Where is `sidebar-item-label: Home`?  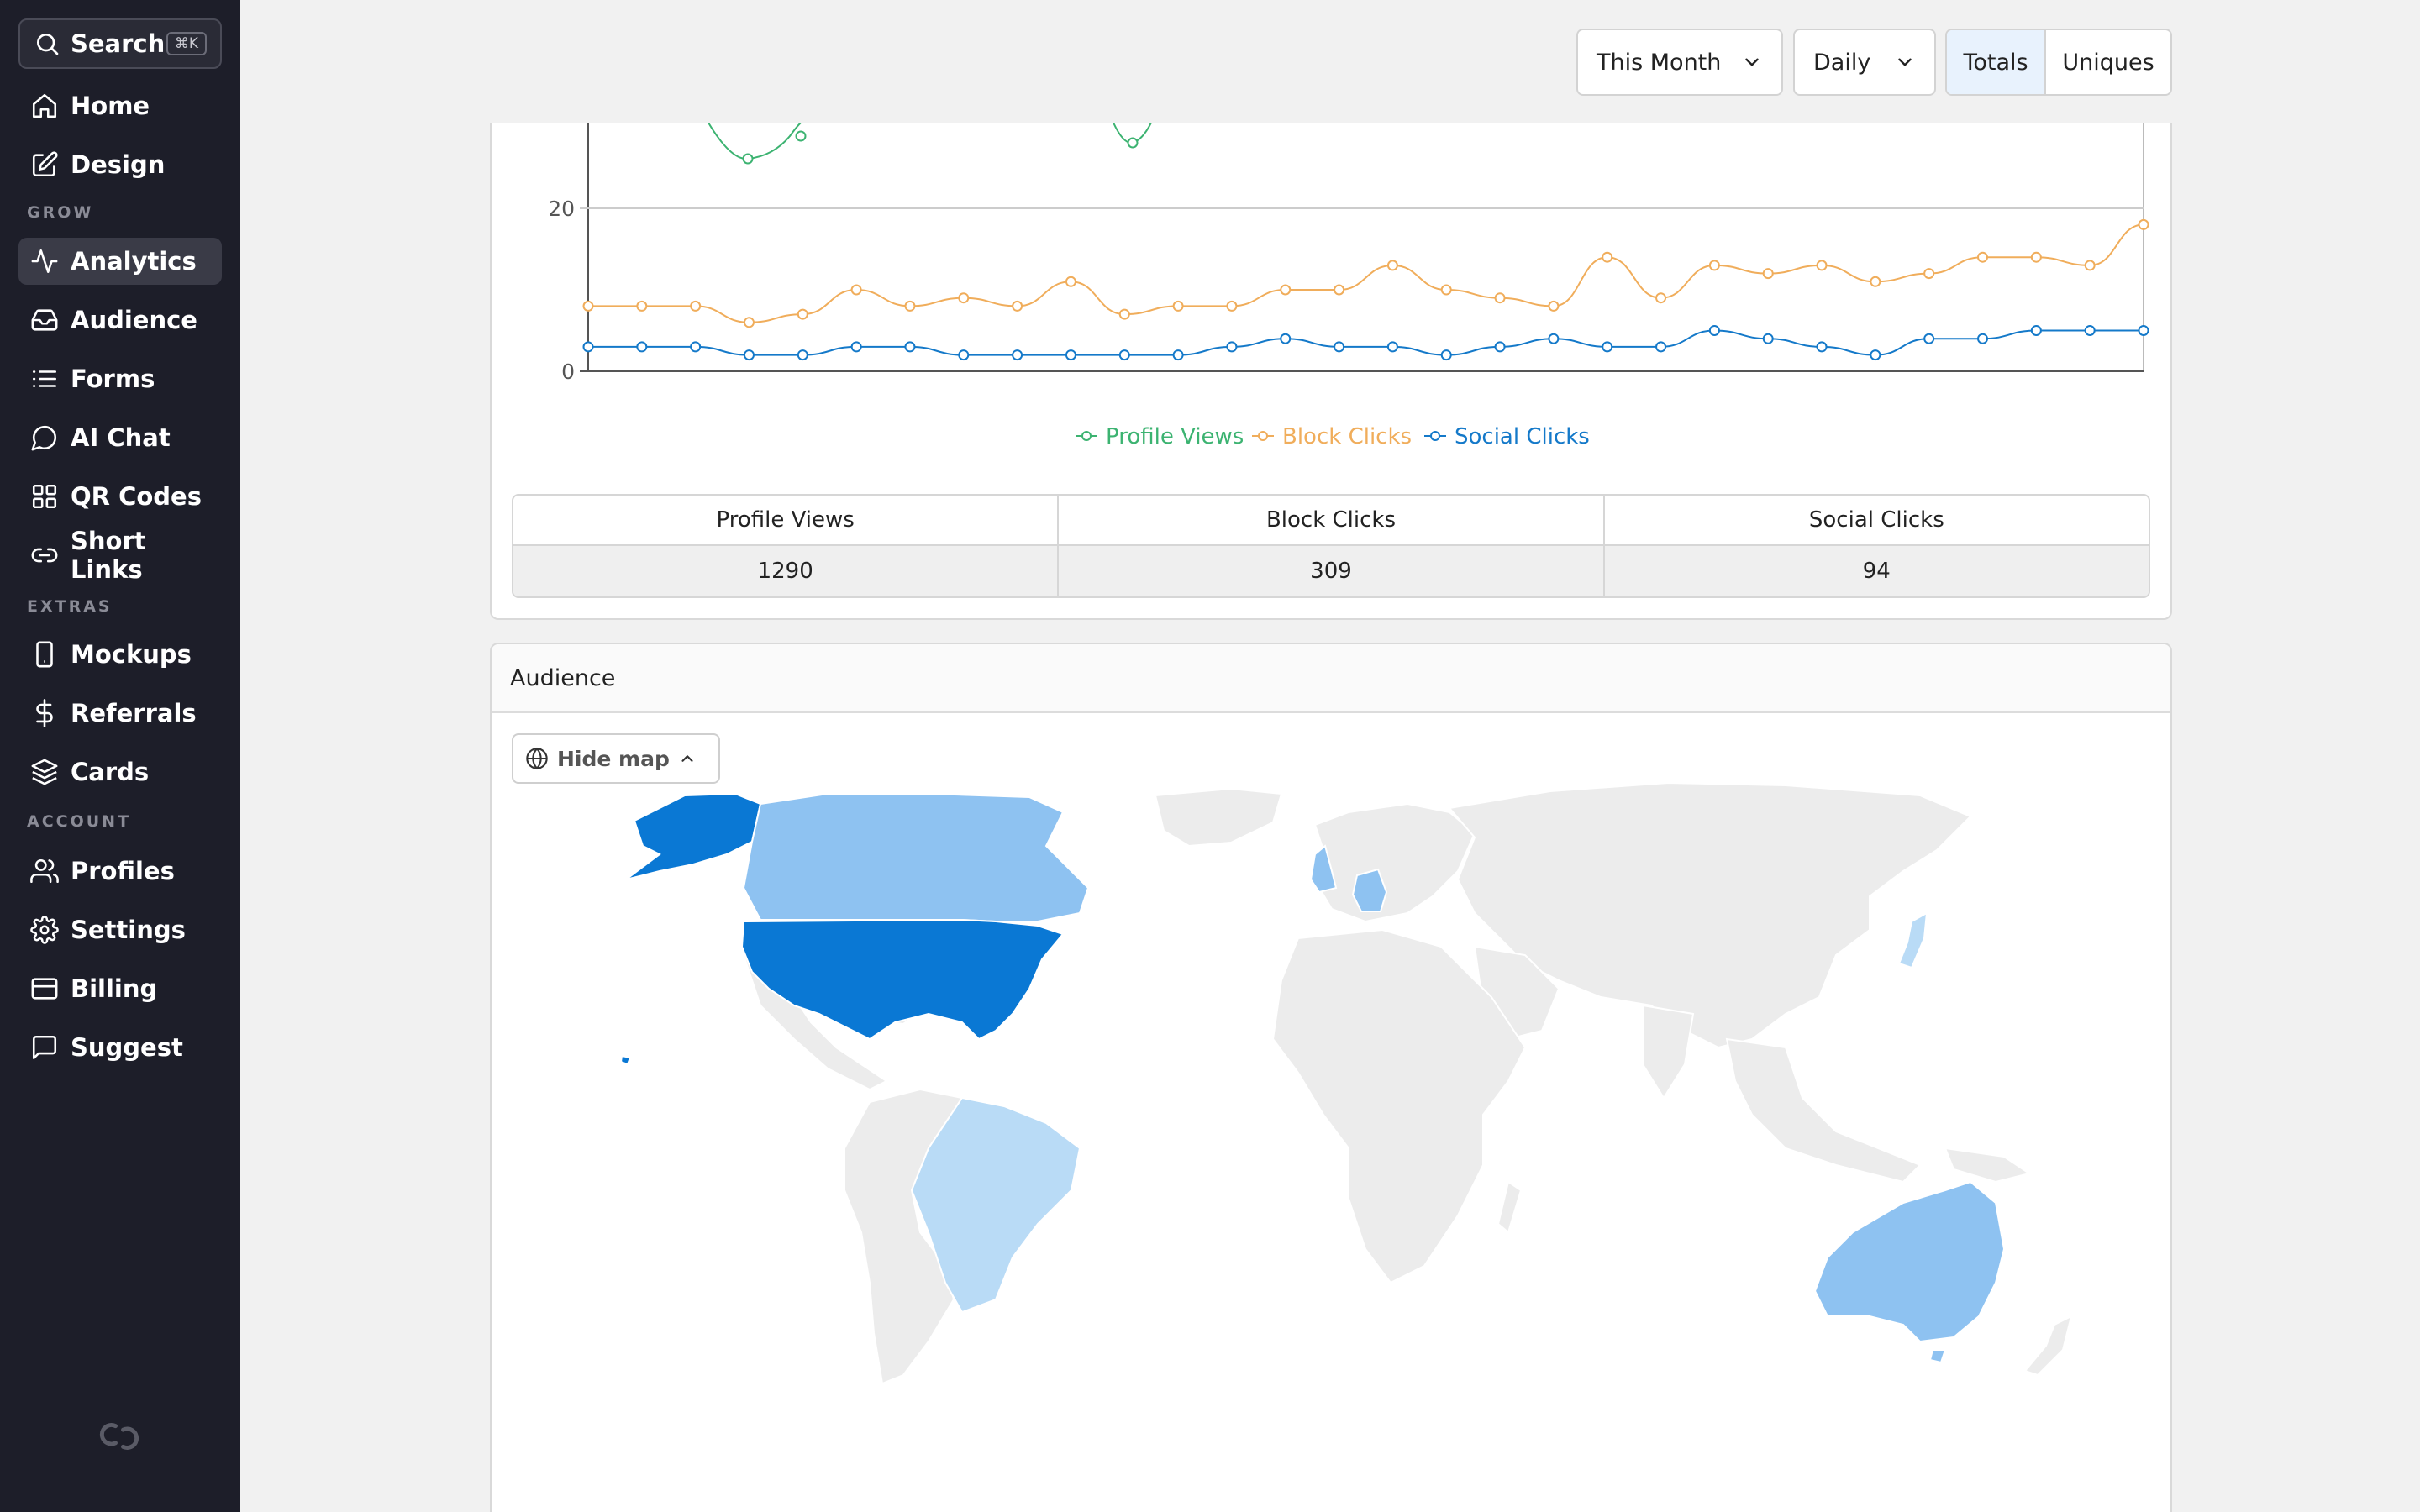 sidebar-item-label: Home is located at coordinates (110, 106).